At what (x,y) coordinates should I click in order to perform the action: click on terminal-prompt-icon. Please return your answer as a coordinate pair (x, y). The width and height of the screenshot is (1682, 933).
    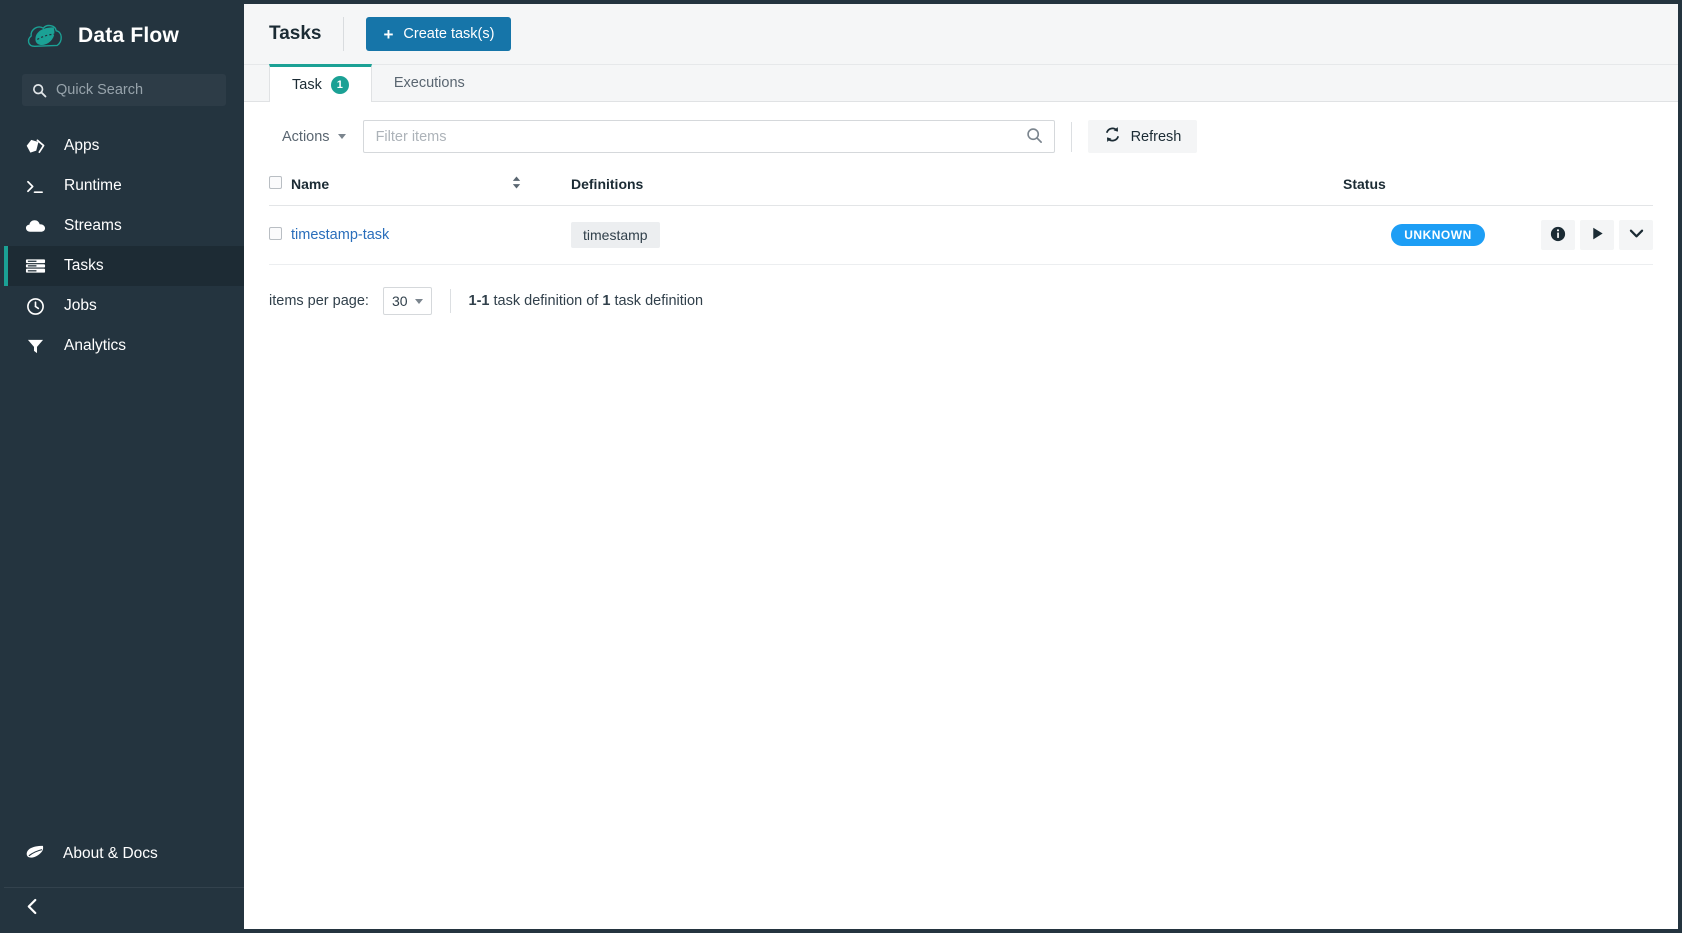
    Looking at the image, I should click on (35, 186).